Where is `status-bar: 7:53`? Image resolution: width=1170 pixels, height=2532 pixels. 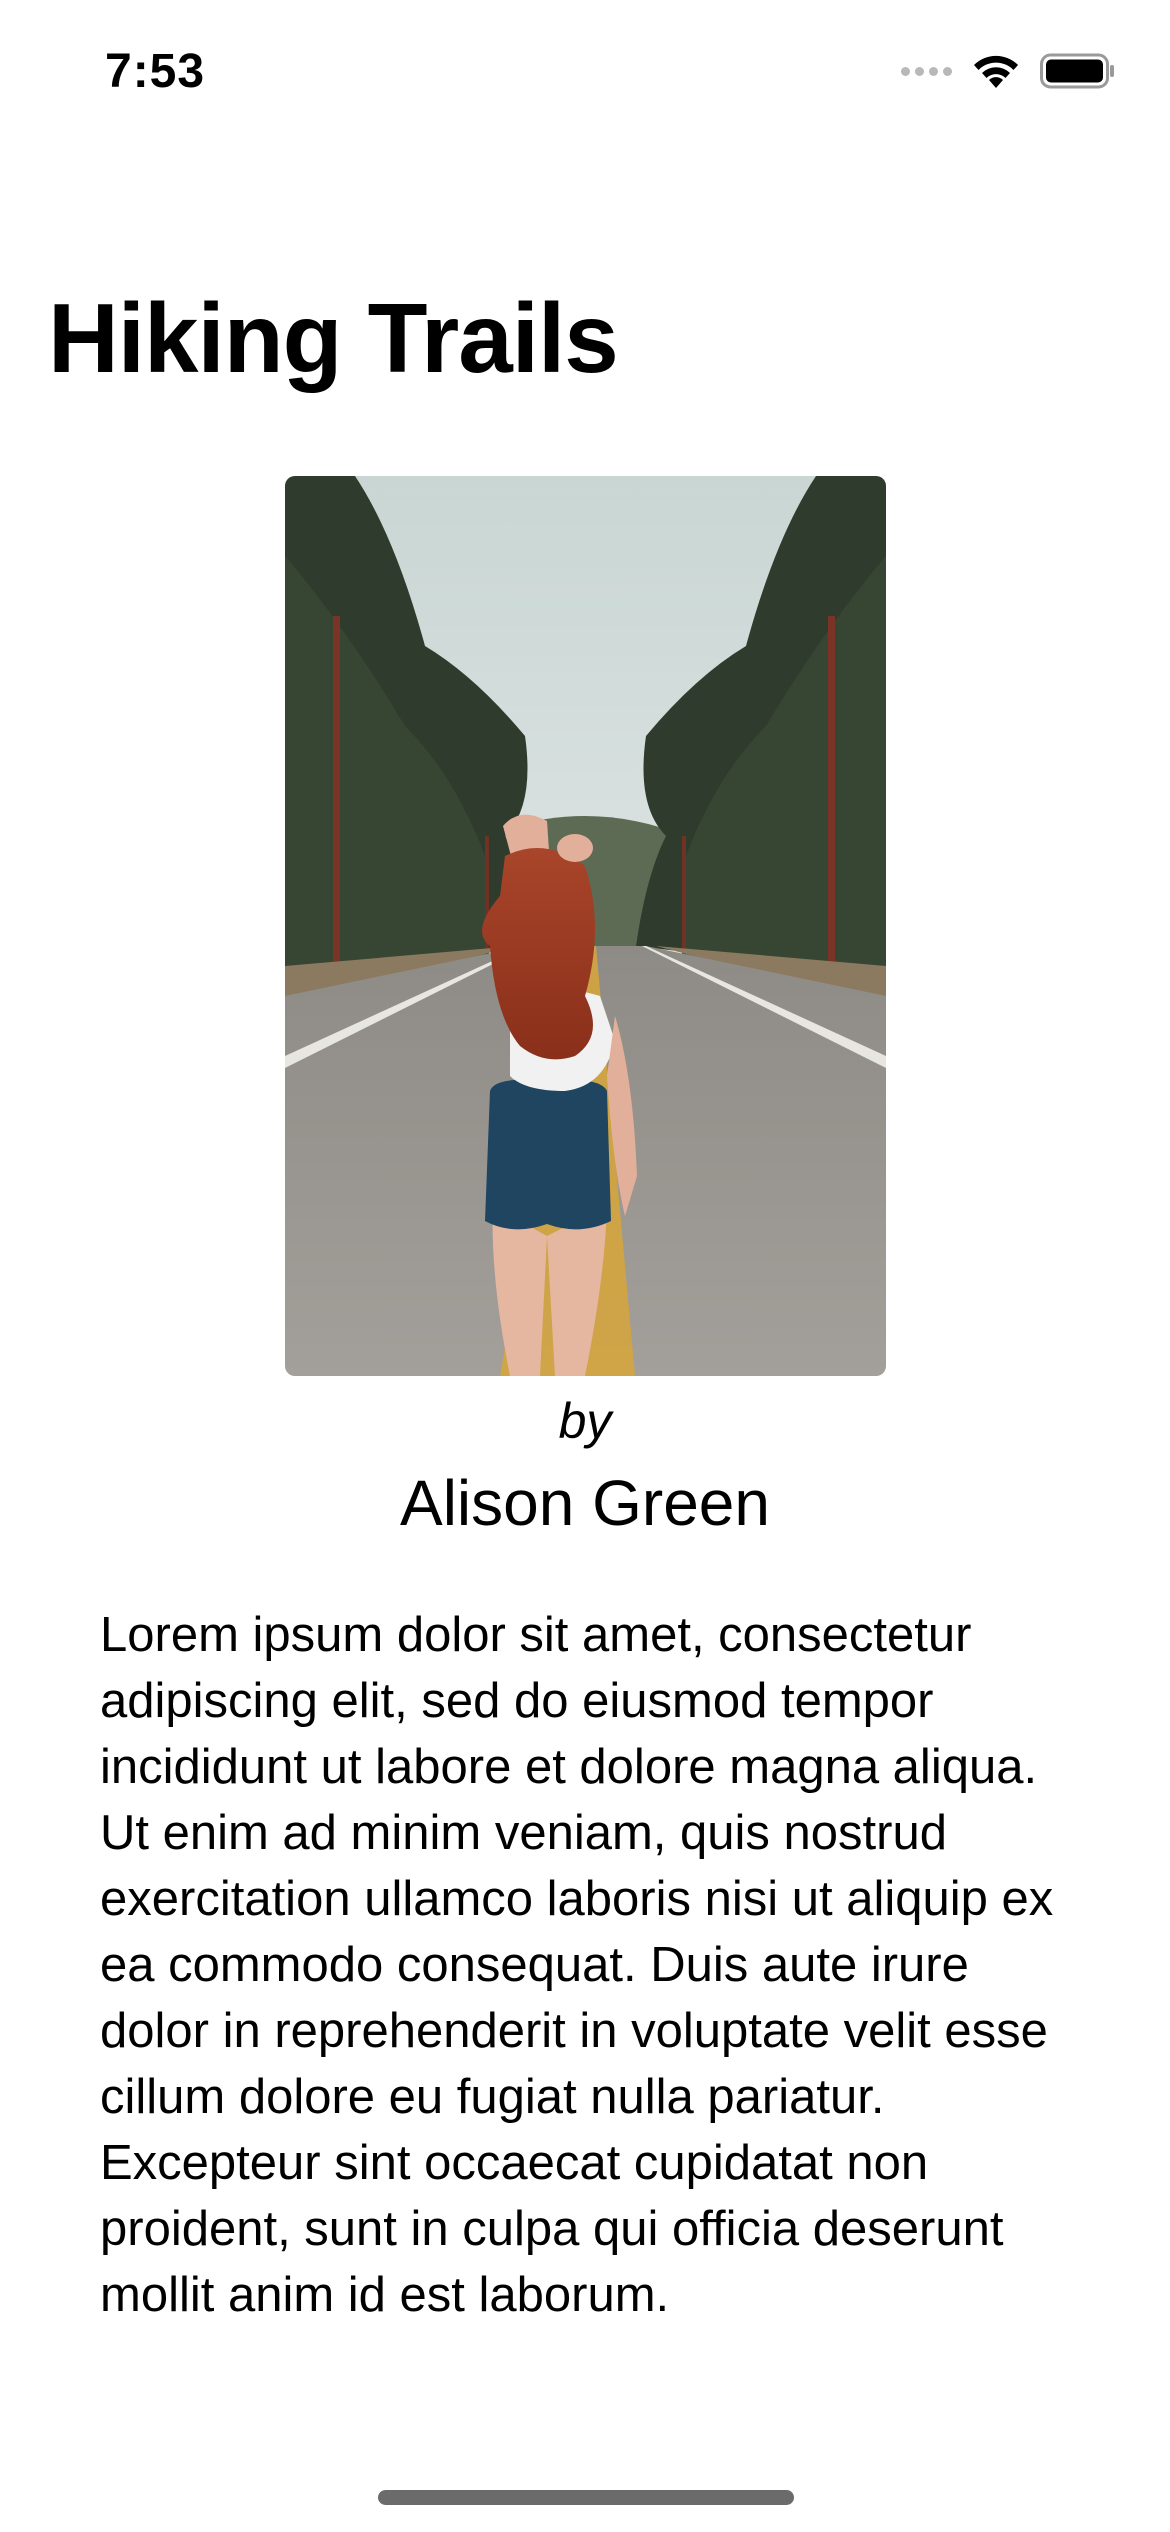 status-bar: 7:53 is located at coordinates (585, 75).